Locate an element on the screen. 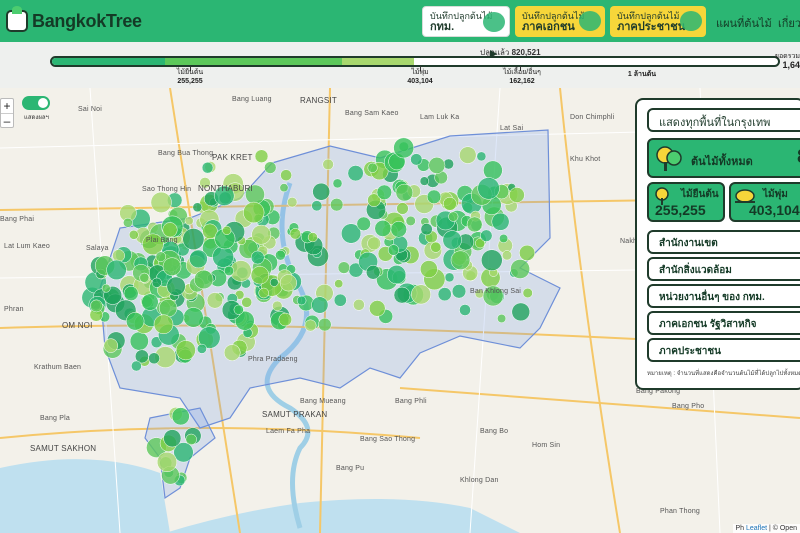 Image resolution: width=800 pixels, height=533 pixels. category-district-office: สำนักงานเขต is located at coordinates (723, 242).